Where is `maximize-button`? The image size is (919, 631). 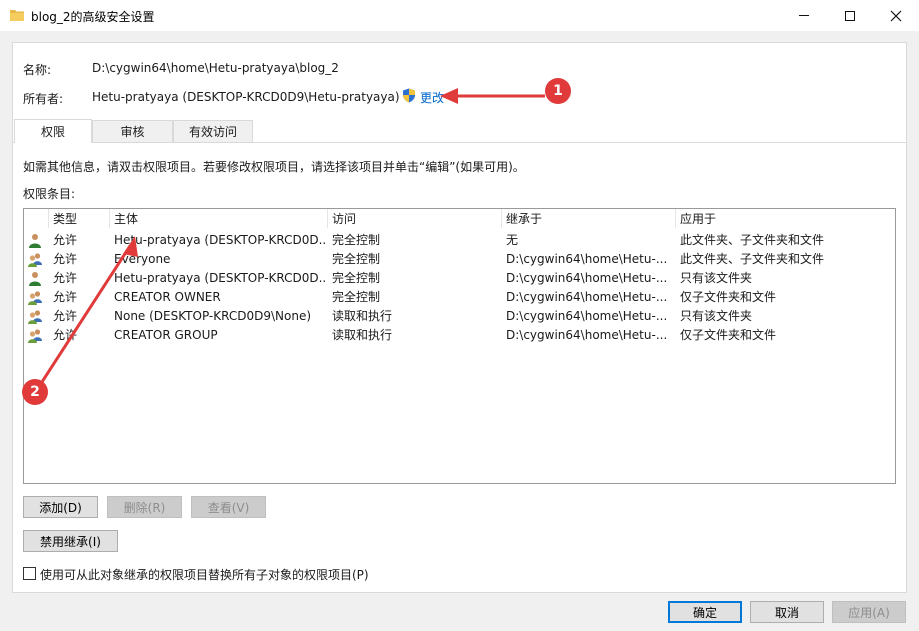 maximize-button is located at coordinates (850, 15).